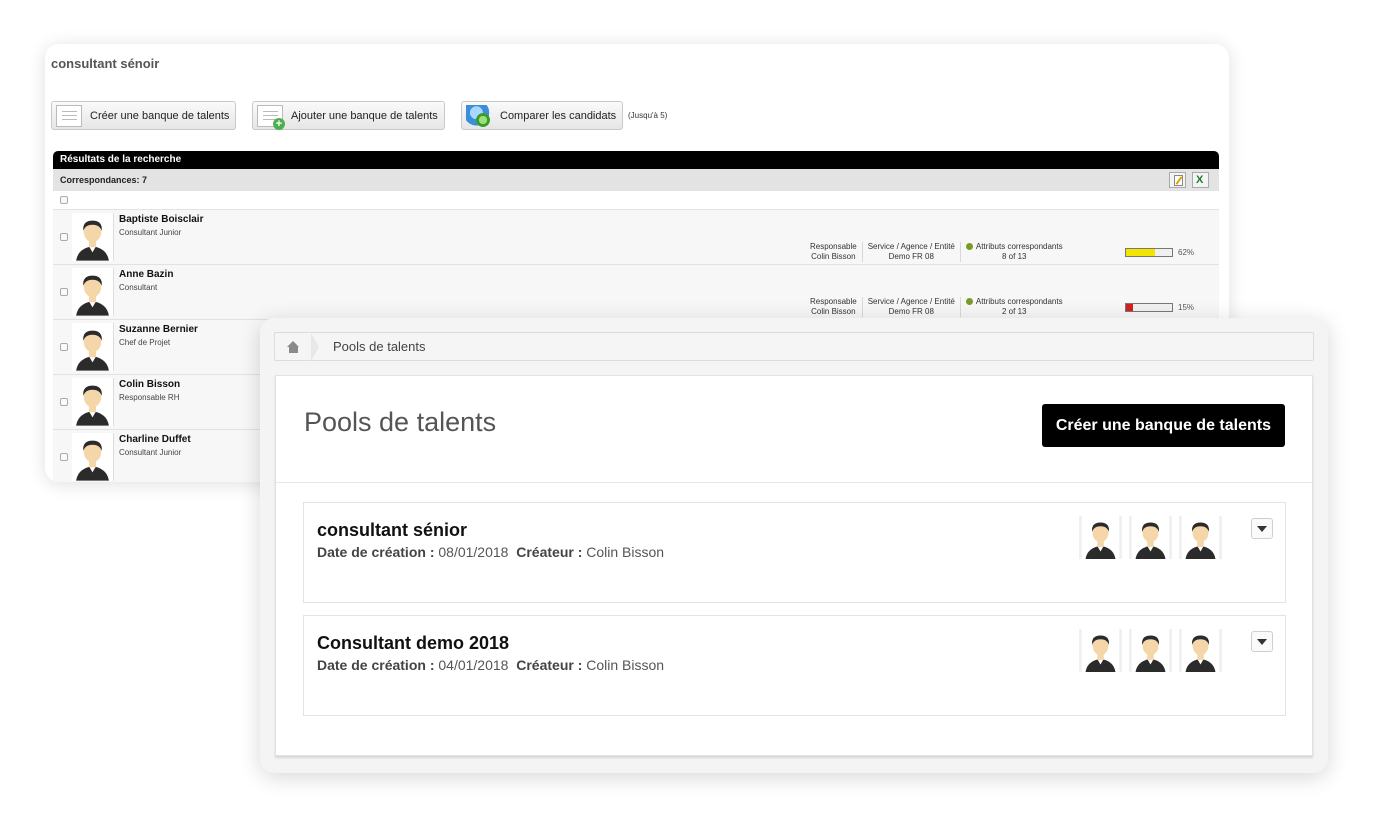  I want to click on add-document-icon, so click(271, 117).